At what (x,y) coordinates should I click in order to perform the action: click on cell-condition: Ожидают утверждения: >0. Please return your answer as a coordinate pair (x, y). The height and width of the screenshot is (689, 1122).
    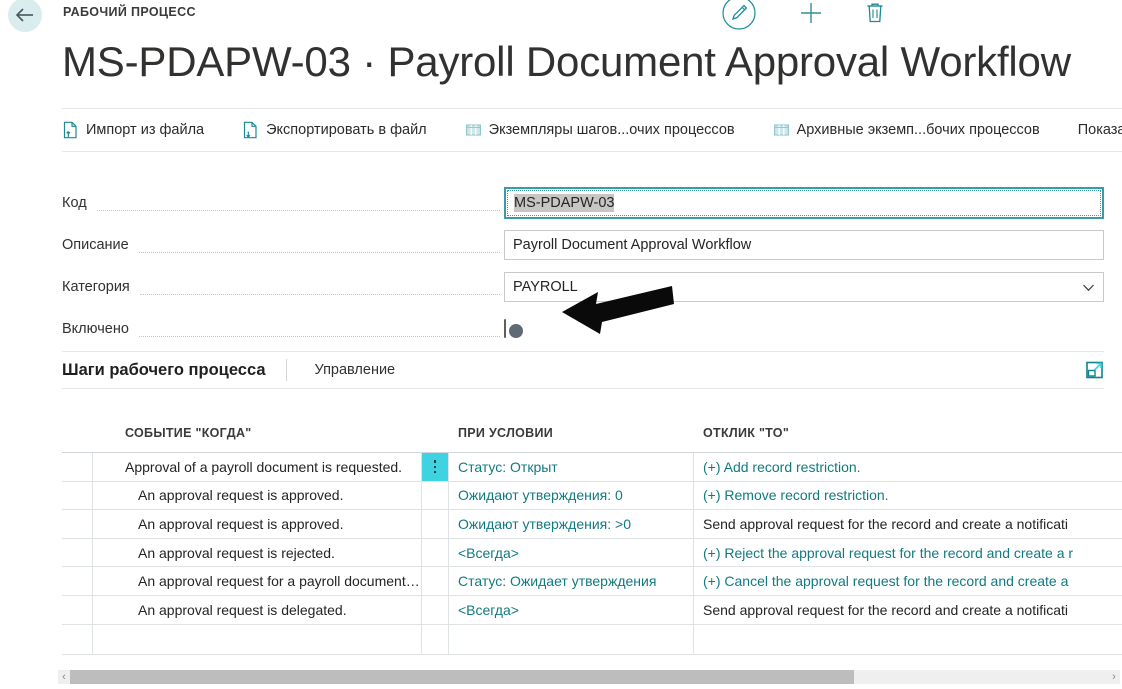
    Looking at the image, I should click on (571, 524).